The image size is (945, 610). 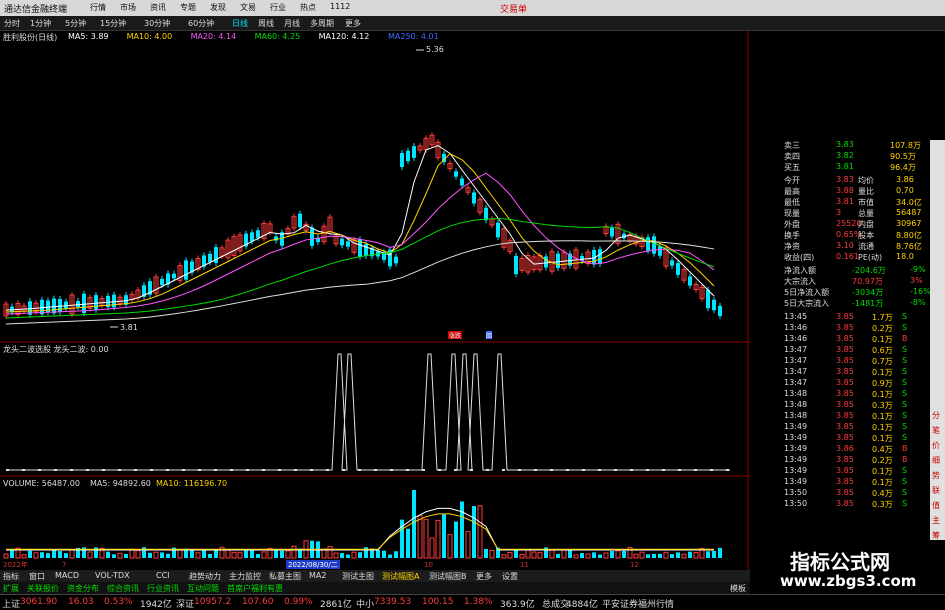 What do you see at coordinates (936, 460) in the screenshot?
I see `vertical-tab: 细` at bounding box center [936, 460].